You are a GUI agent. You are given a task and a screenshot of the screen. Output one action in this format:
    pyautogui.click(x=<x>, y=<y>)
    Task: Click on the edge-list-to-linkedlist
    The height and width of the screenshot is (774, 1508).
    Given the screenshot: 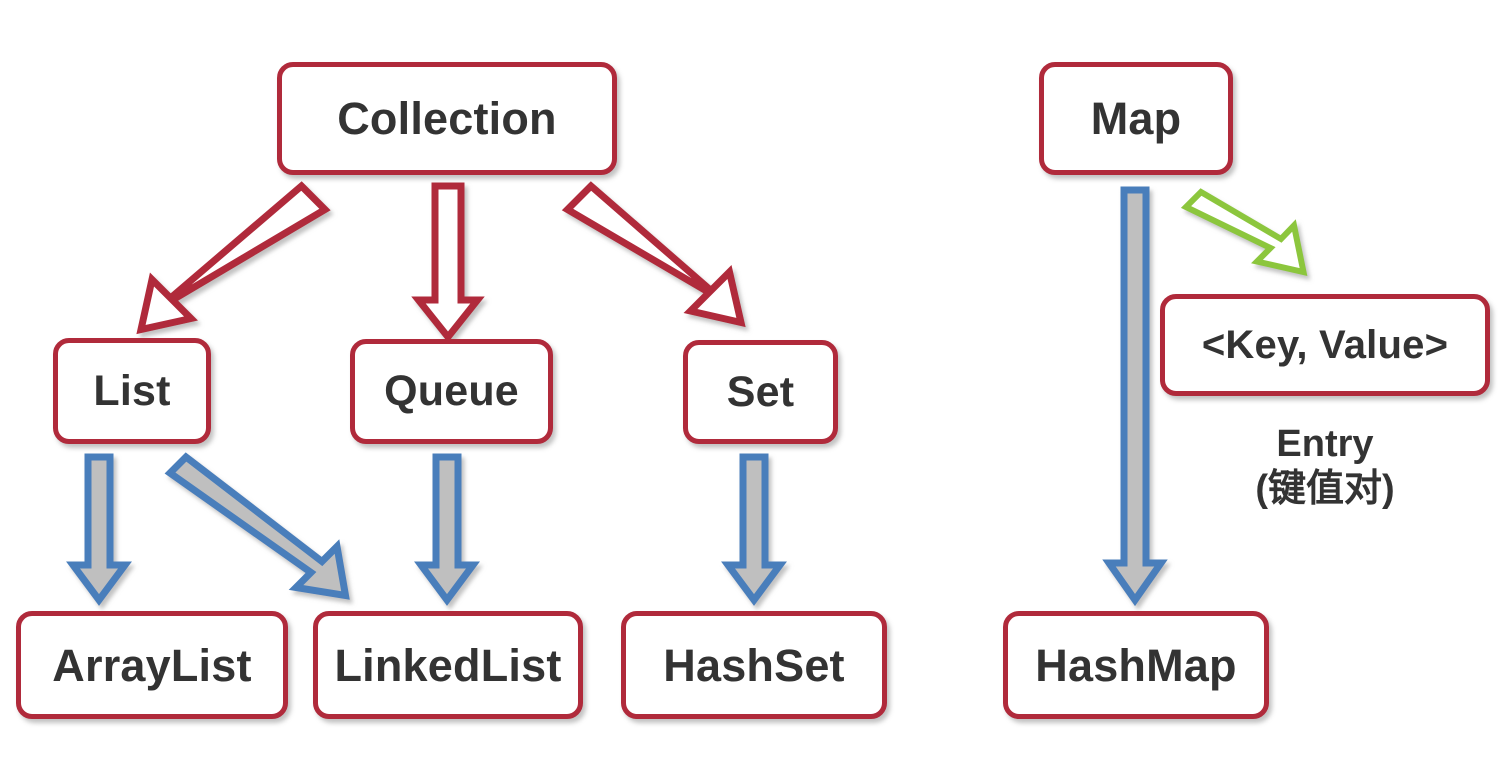 What is the action you would take?
    pyautogui.click(x=257, y=526)
    